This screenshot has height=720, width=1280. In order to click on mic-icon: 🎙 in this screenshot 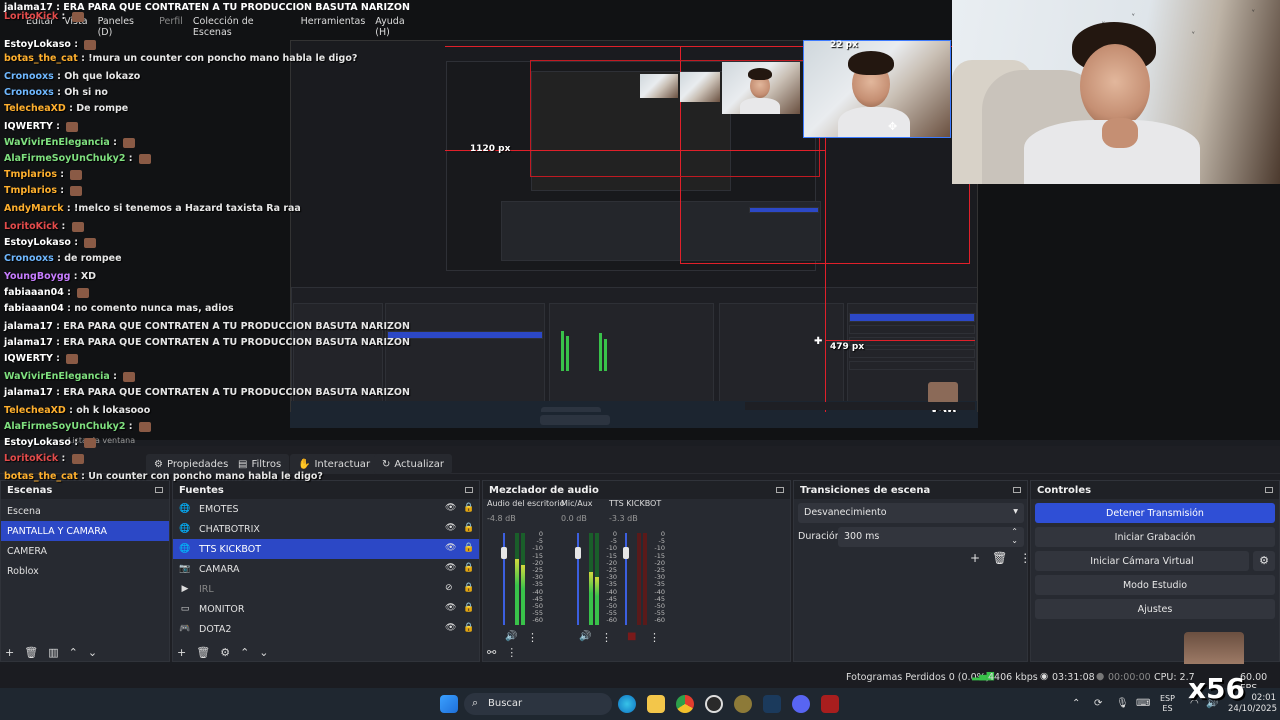, I will do `click(1122, 703)`.